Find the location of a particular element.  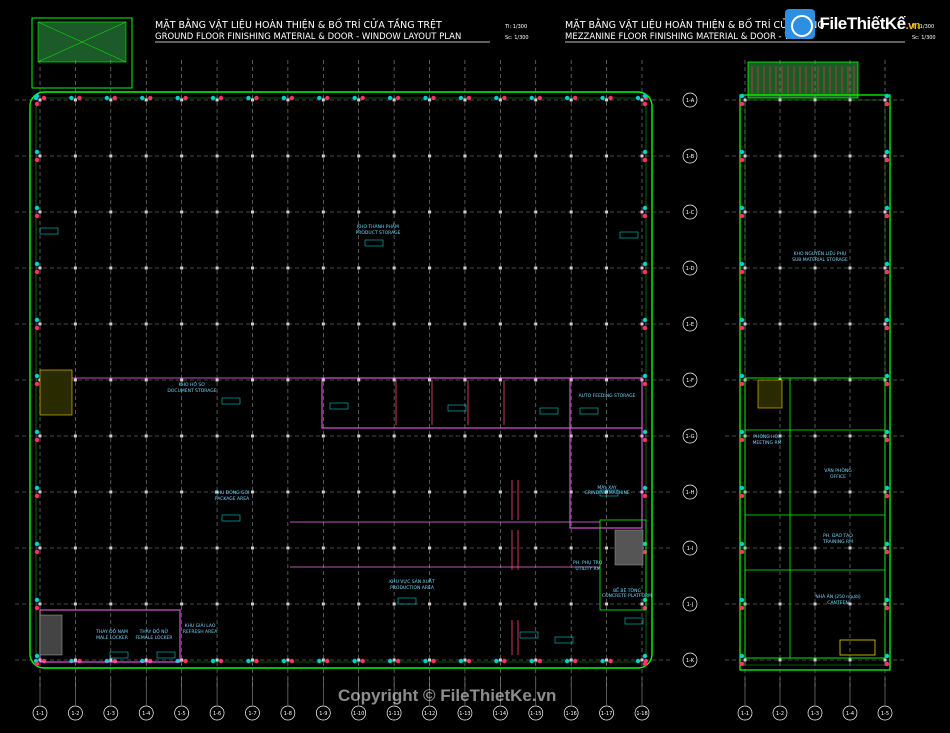

room-khu-vuc-san-xuat-en: PRODUCTION AREA is located at coordinates (412, 588).